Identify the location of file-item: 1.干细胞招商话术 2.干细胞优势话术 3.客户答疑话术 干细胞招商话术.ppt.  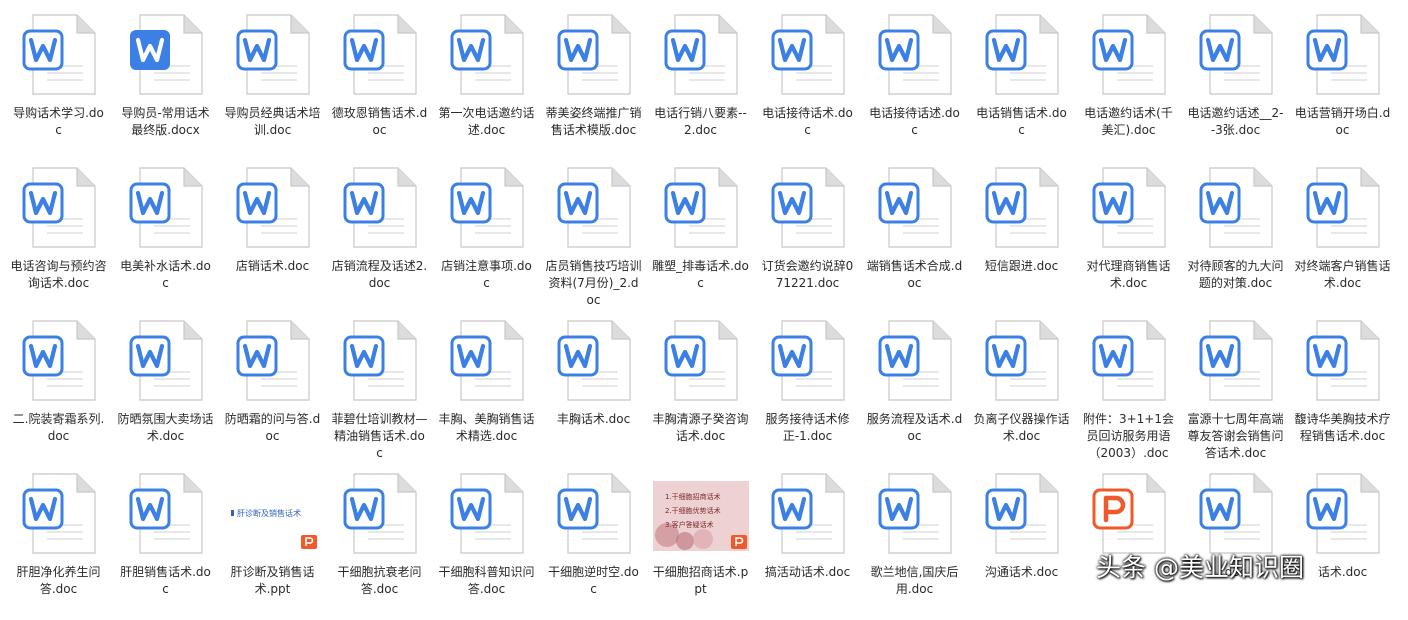
(700, 543).